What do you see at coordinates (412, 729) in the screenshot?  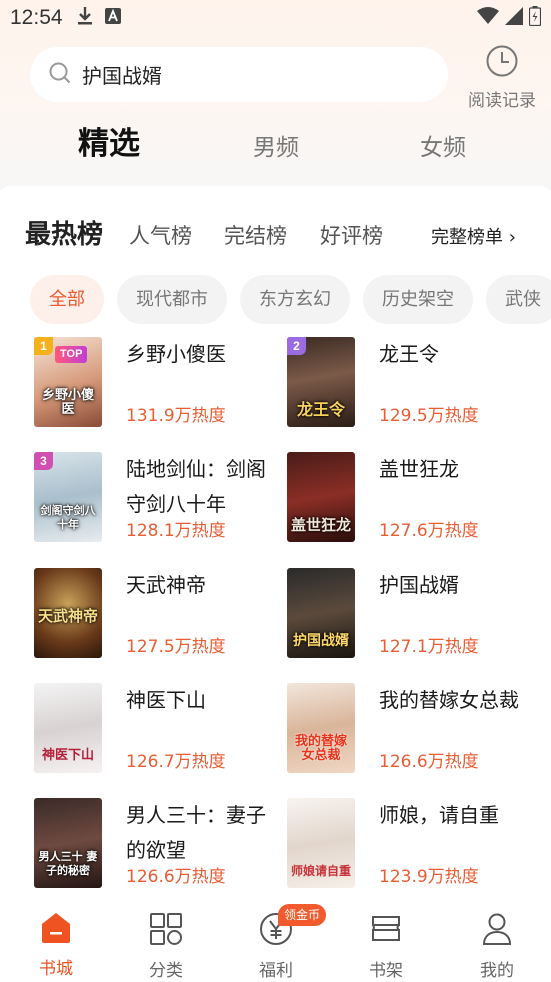 I see `book-item-8: 我的替嫁女总裁 我的替嫁女总裁 126.6万热度` at bounding box center [412, 729].